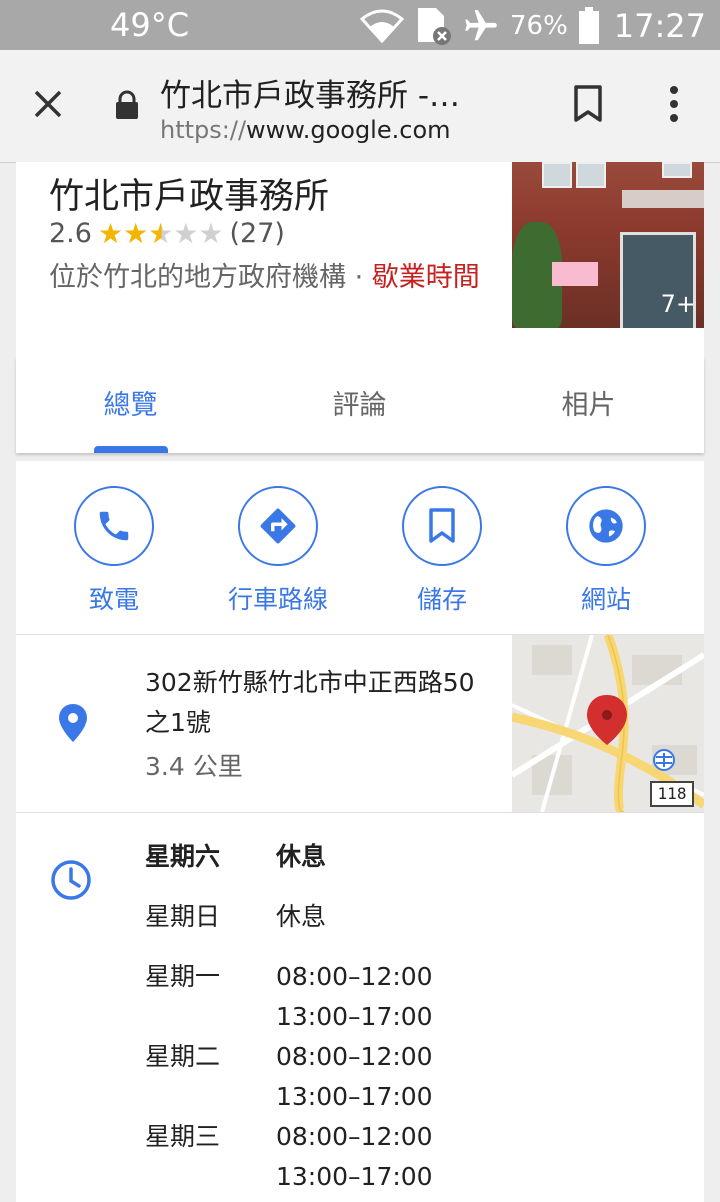  Describe the element at coordinates (150, 25) in the screenshot. I see `temperature-readout: 49°C` at that location.